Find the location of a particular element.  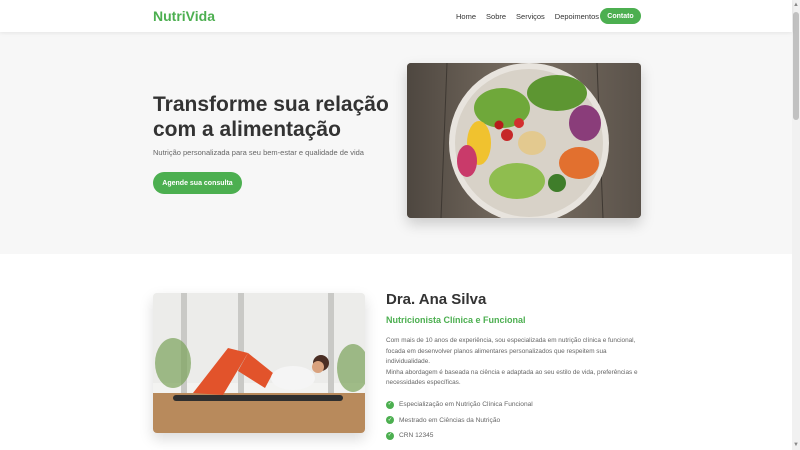

salad-bowl-image is located at coordinates (524, 140).